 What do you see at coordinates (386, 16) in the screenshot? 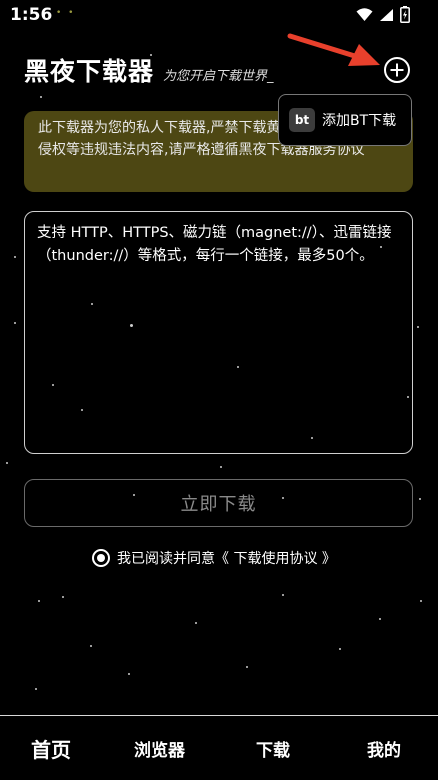
I see `signal-icon` at bounding box center [386, 16].